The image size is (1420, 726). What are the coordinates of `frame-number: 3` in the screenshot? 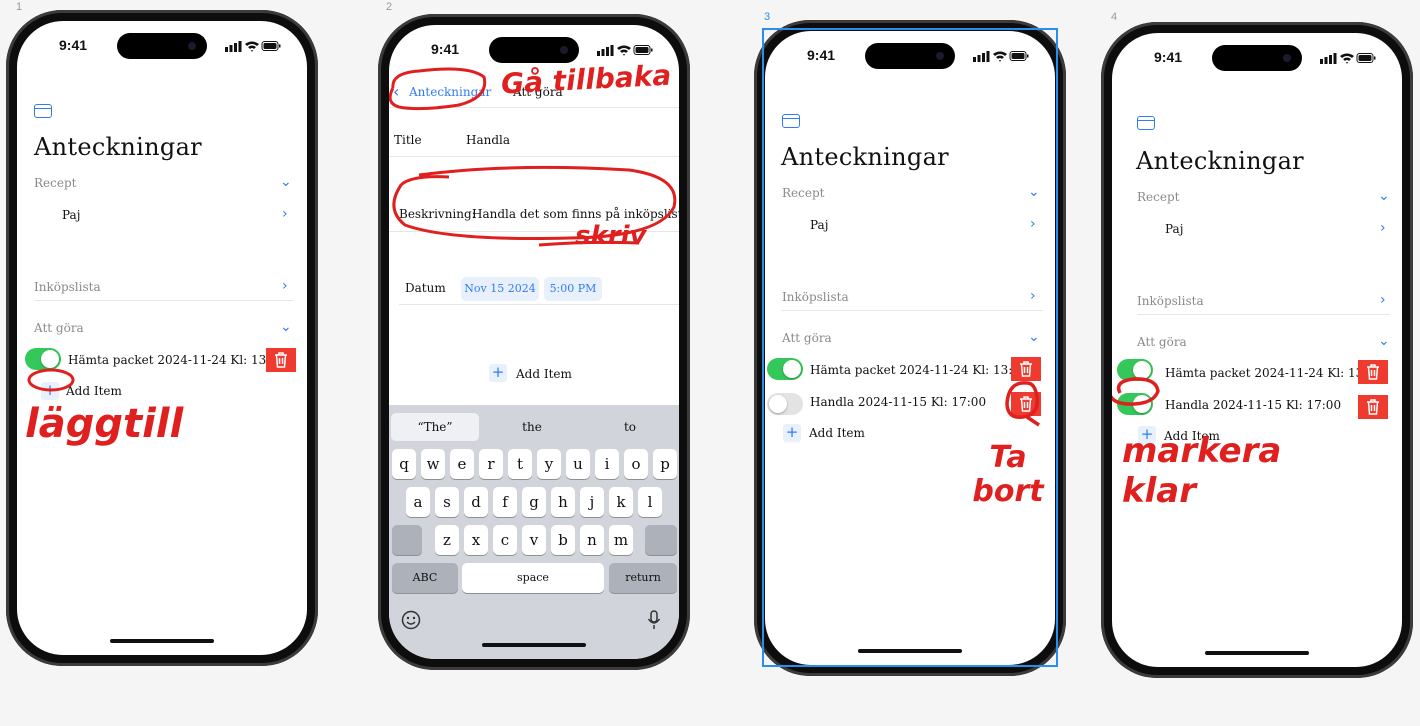 It's located at (767, 17).